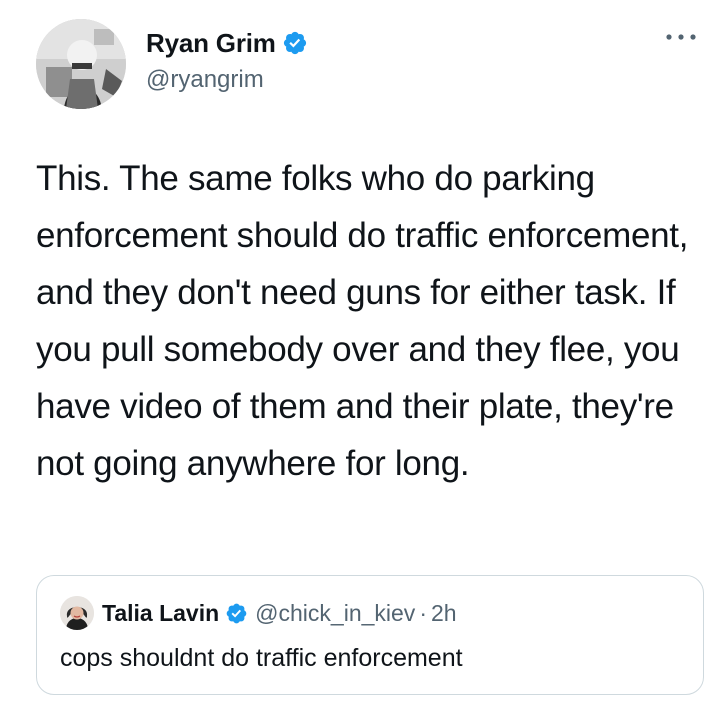 This screenshot has width=720, height=722. What do you see at coordinates (335, 613) in the screenshot?
I see `quoted-author-handle: @chick_in_kiev` at bounding box center [335, 613].